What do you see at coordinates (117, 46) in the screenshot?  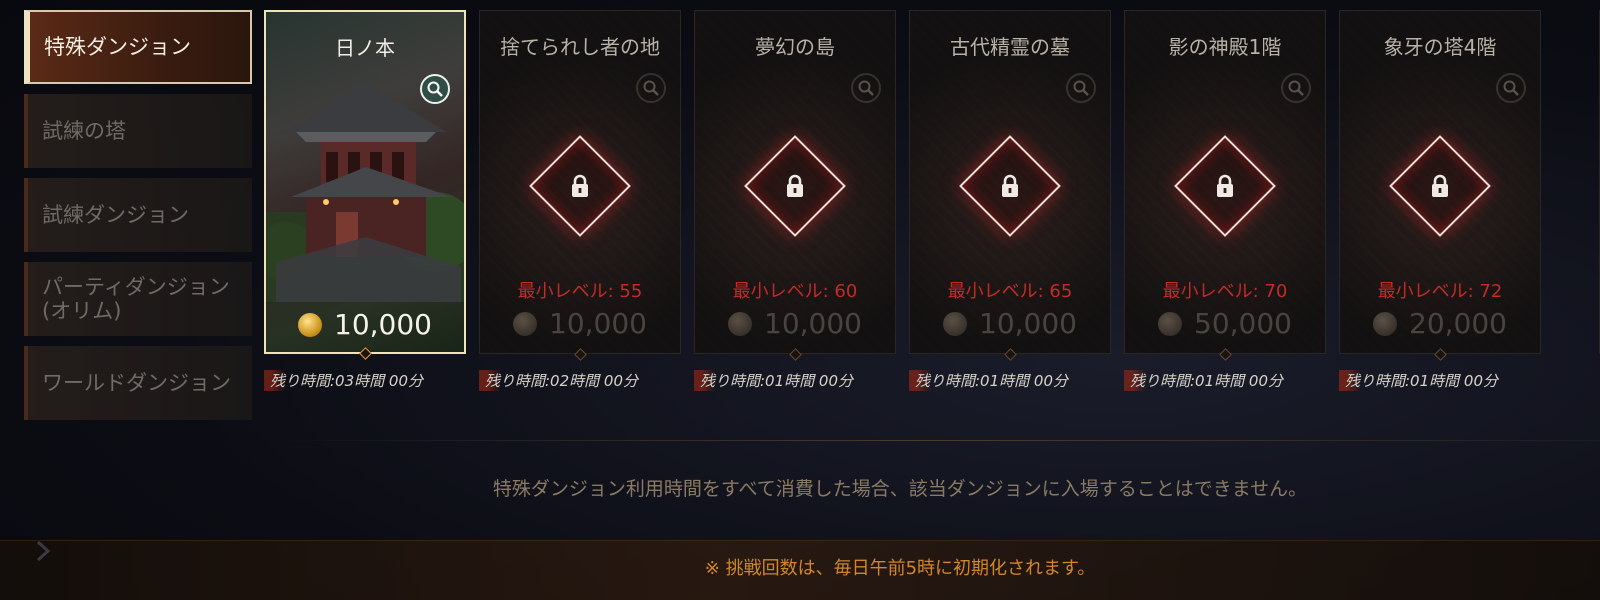 I see `sidebar-item-label: 特殊ダンジョン` at bounding box center [117, 46].